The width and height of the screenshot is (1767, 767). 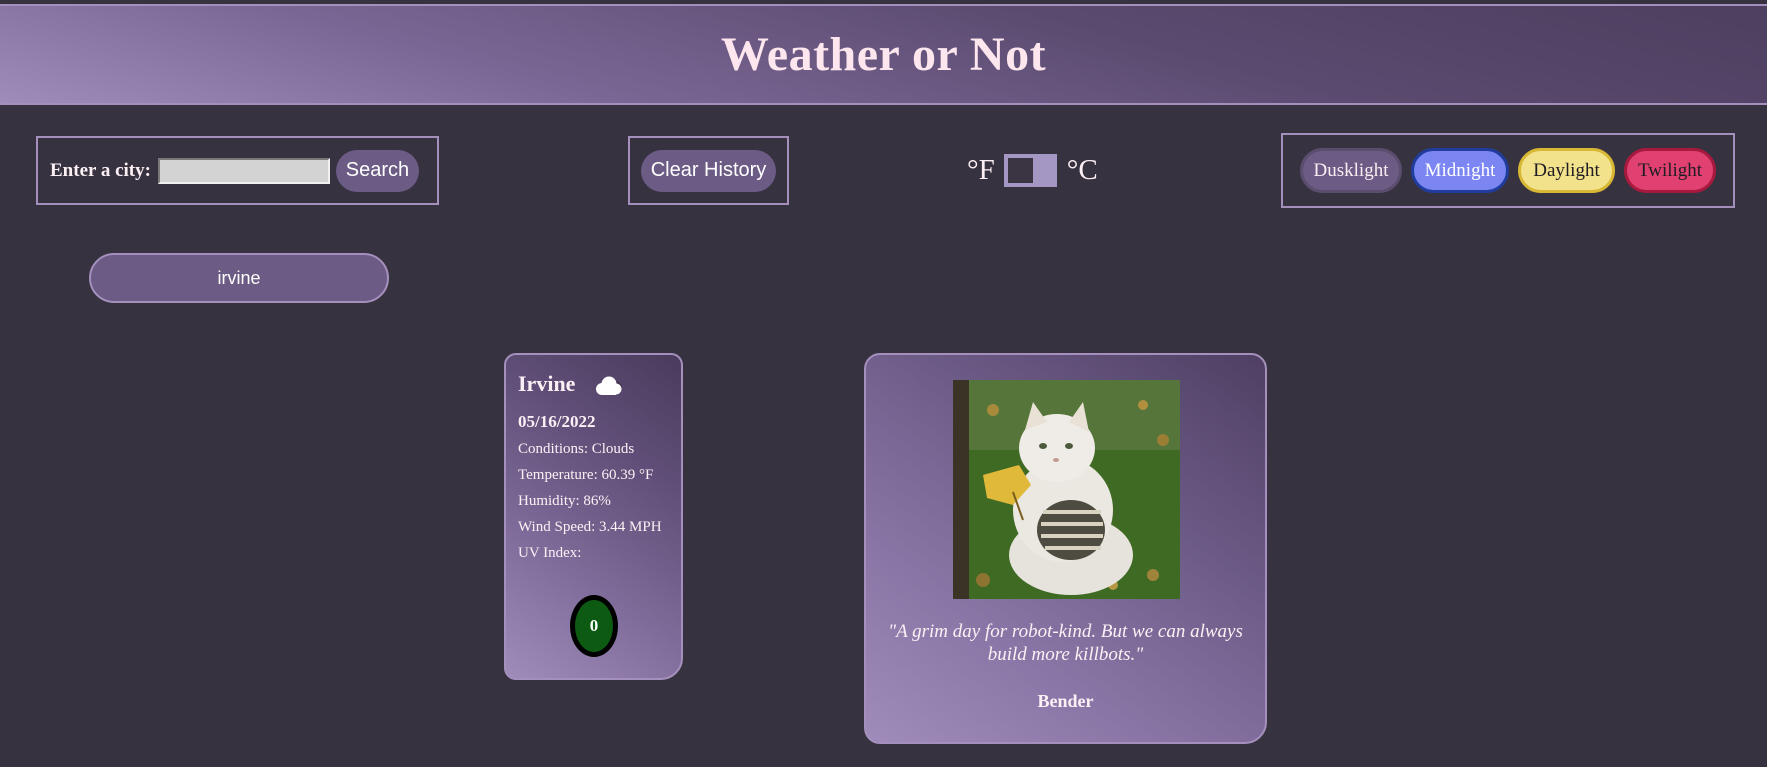 I want to click on city-search-input, so click(x=243, y=170).